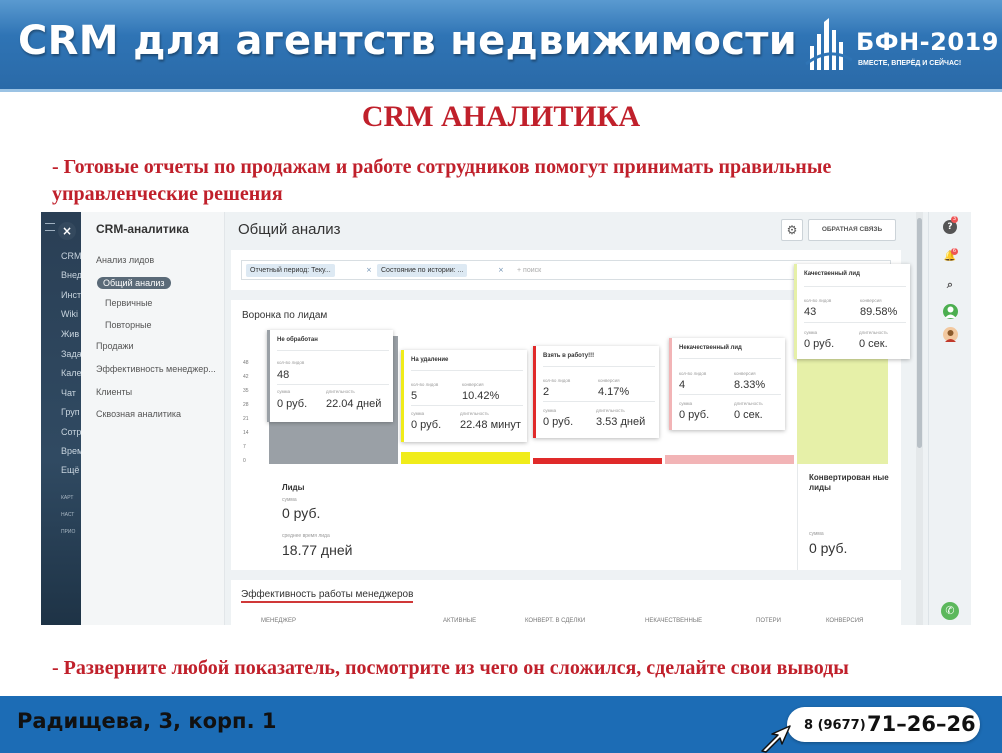 This screenshot has height=753, width=1002. Describe the element at coordinates (621, 422) in the screenshot. I see `stage-duration: 3.53 дней` at that location.